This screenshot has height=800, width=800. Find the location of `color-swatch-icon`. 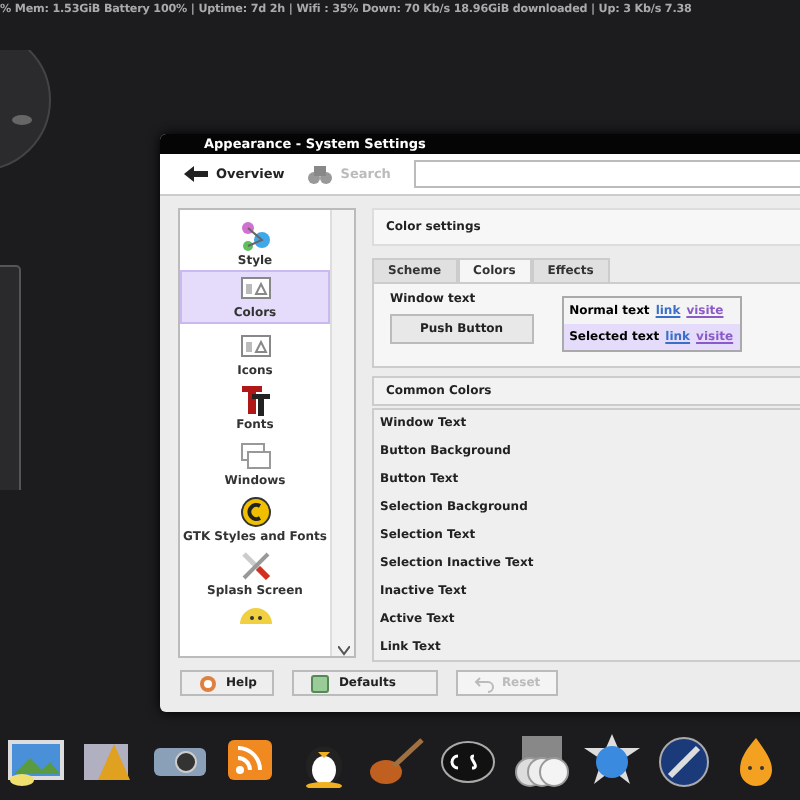

color-swatch-icon is located at coordinates (255, 288).